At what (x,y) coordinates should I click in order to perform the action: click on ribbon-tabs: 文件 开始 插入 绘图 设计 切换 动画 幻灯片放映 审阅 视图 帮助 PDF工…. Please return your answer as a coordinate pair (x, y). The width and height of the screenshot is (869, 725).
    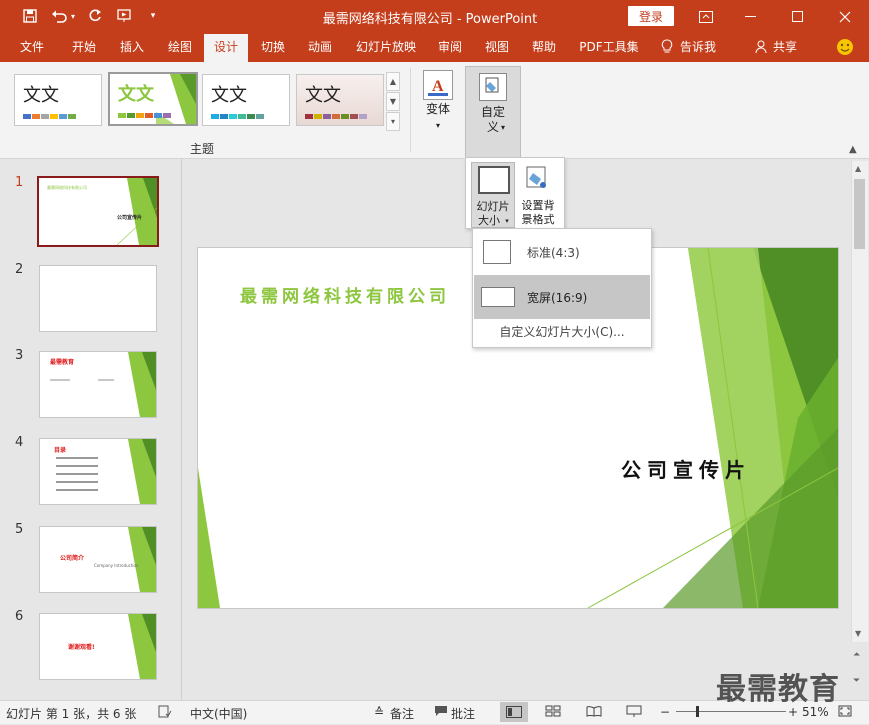
    Looking at the image, I should click on (434, 47).